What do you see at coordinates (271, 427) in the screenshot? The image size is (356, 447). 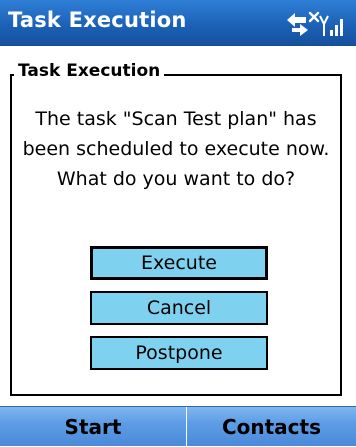 I see `contacts-softkey: Contacts` at bounding box center [271, 427].